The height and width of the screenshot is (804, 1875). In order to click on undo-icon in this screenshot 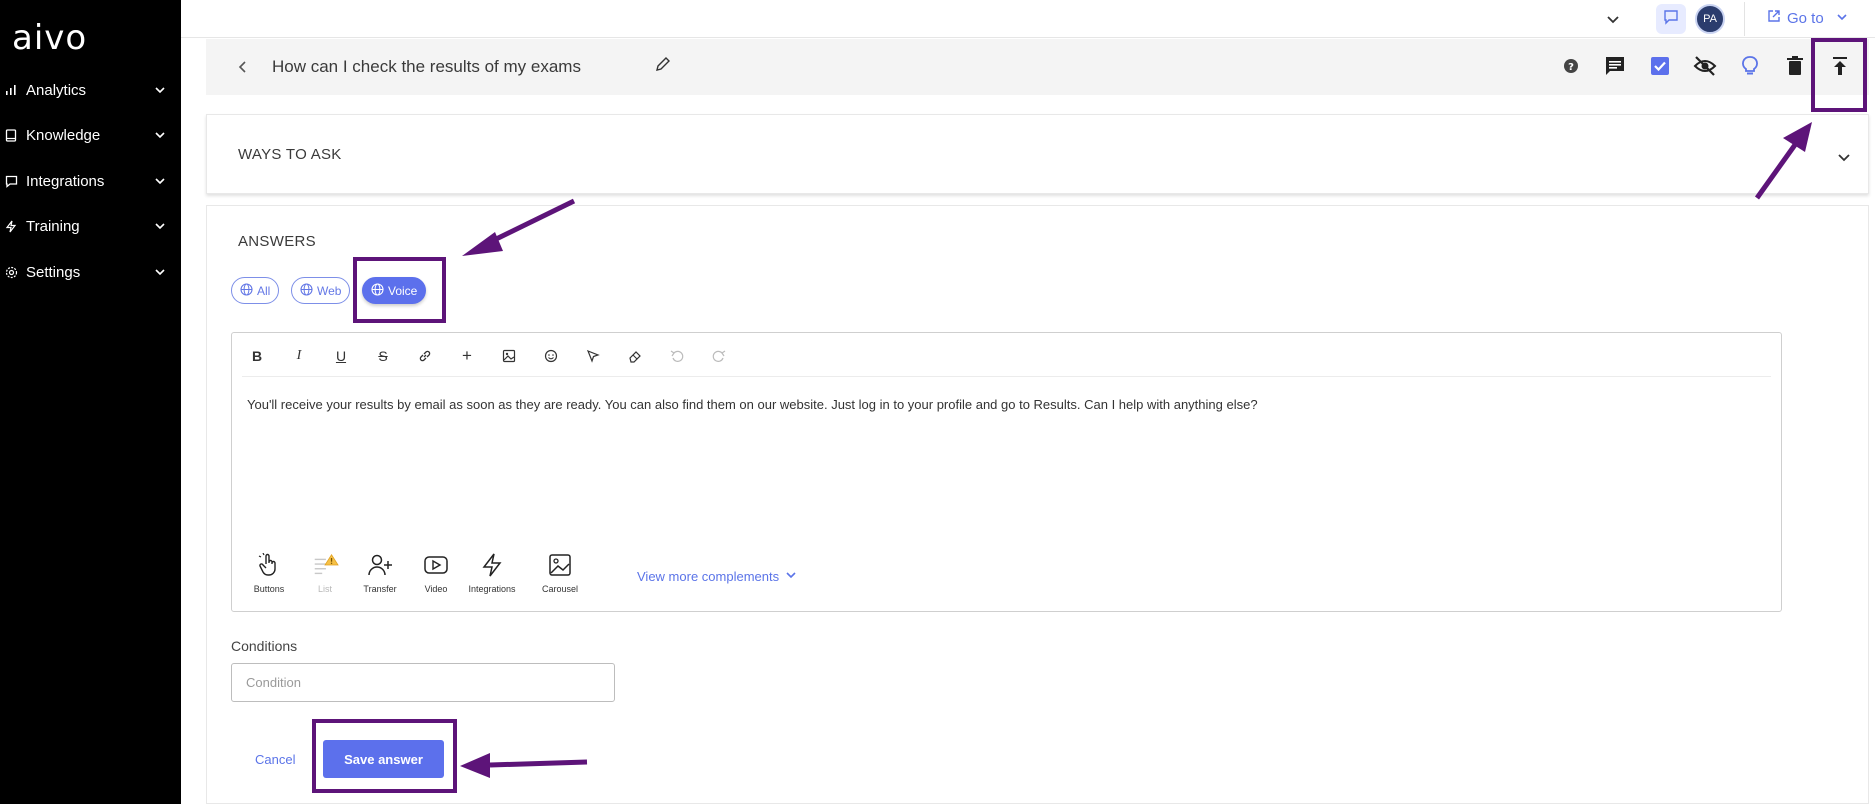, I will do `click(677, 356)`.